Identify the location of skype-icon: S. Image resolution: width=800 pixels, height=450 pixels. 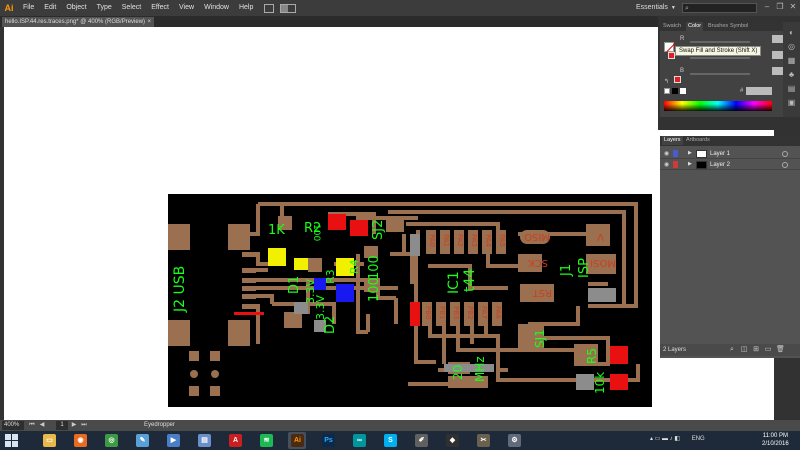
(390, 440).